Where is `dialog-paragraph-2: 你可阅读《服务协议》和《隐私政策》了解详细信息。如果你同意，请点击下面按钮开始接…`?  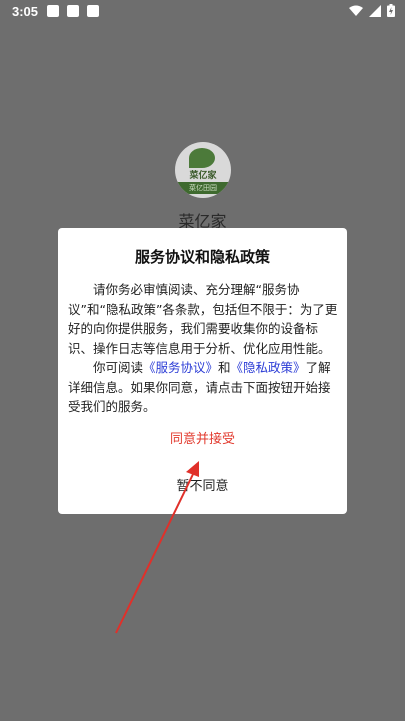
dialog-paragraph-2: 你可阅读《服务协议》和《隐私政策》了解详细信息。如果你同意，请点击下面按钮开始接… is located at coordinates (203, 387).